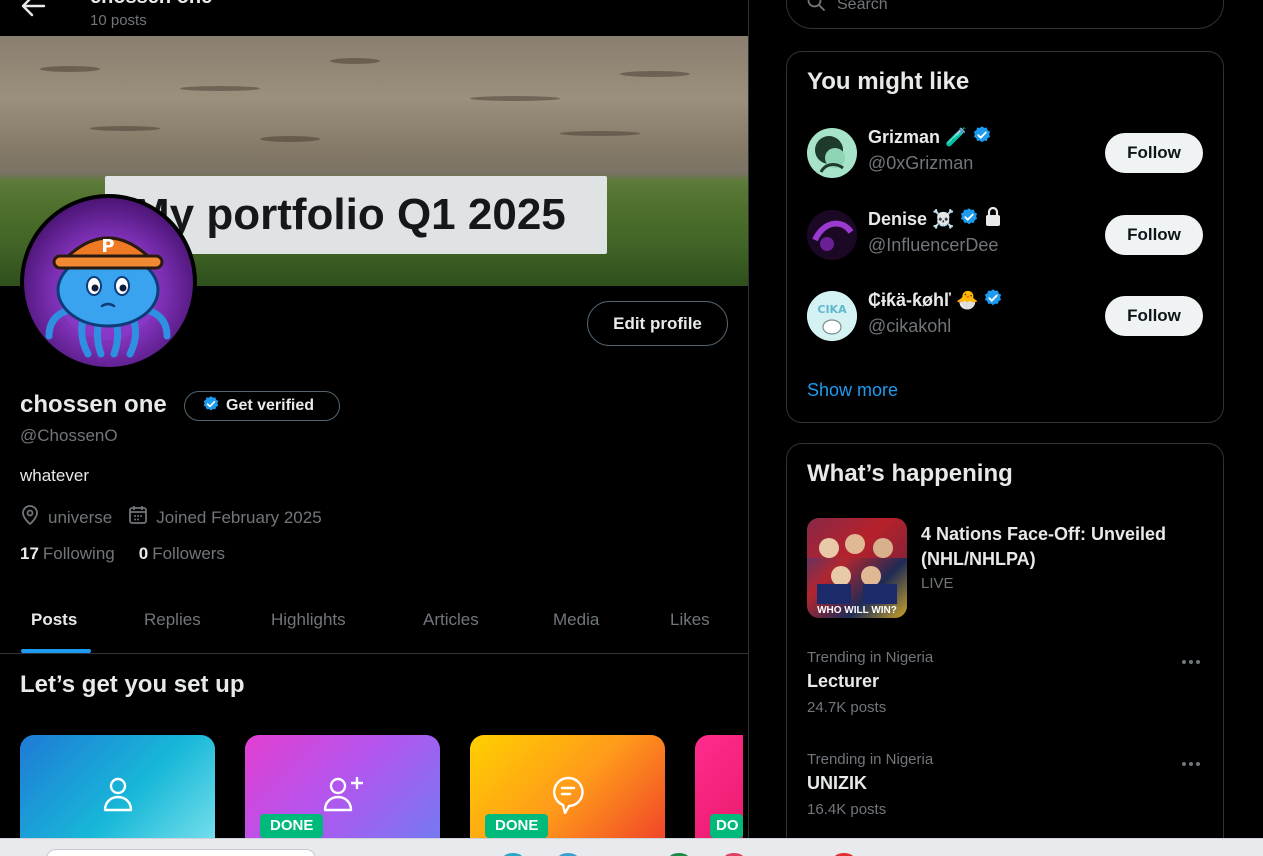 Image resolution: width=1263 pixels, height=856 pixels. I want to click on calendar-icon, so click(138, 517).